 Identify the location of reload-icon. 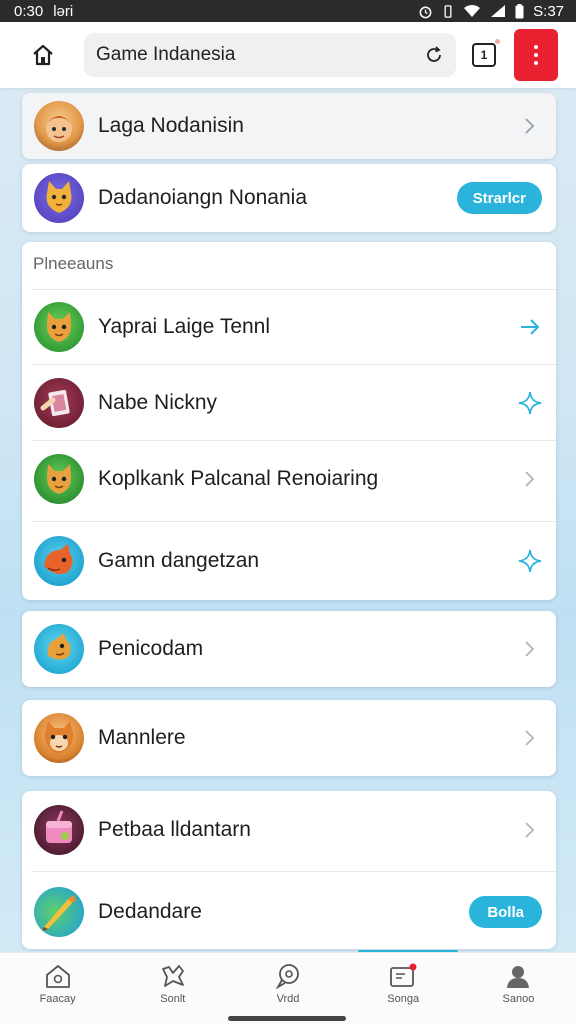
(434, 55).